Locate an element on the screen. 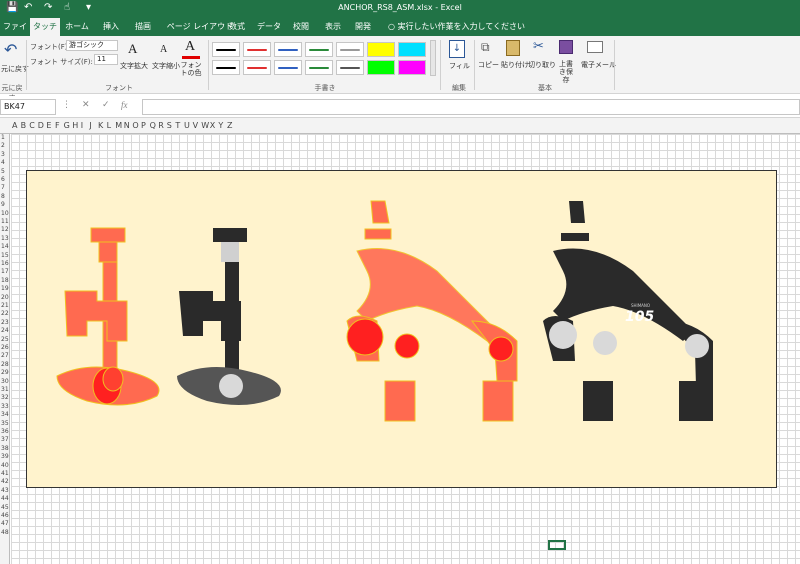 The image size is (800, 564). row-header: 35 is located at coordinates (5, 423).